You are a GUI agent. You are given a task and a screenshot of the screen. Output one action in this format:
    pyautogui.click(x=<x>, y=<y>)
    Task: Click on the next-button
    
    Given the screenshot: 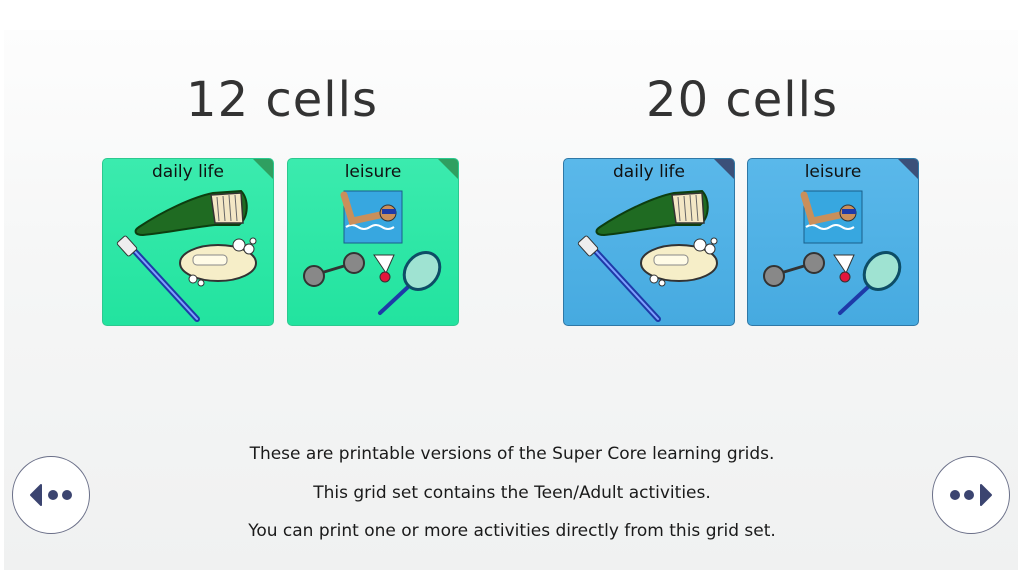 What is the action you would take?
    pyautogui.click(x=971, y=495)
    